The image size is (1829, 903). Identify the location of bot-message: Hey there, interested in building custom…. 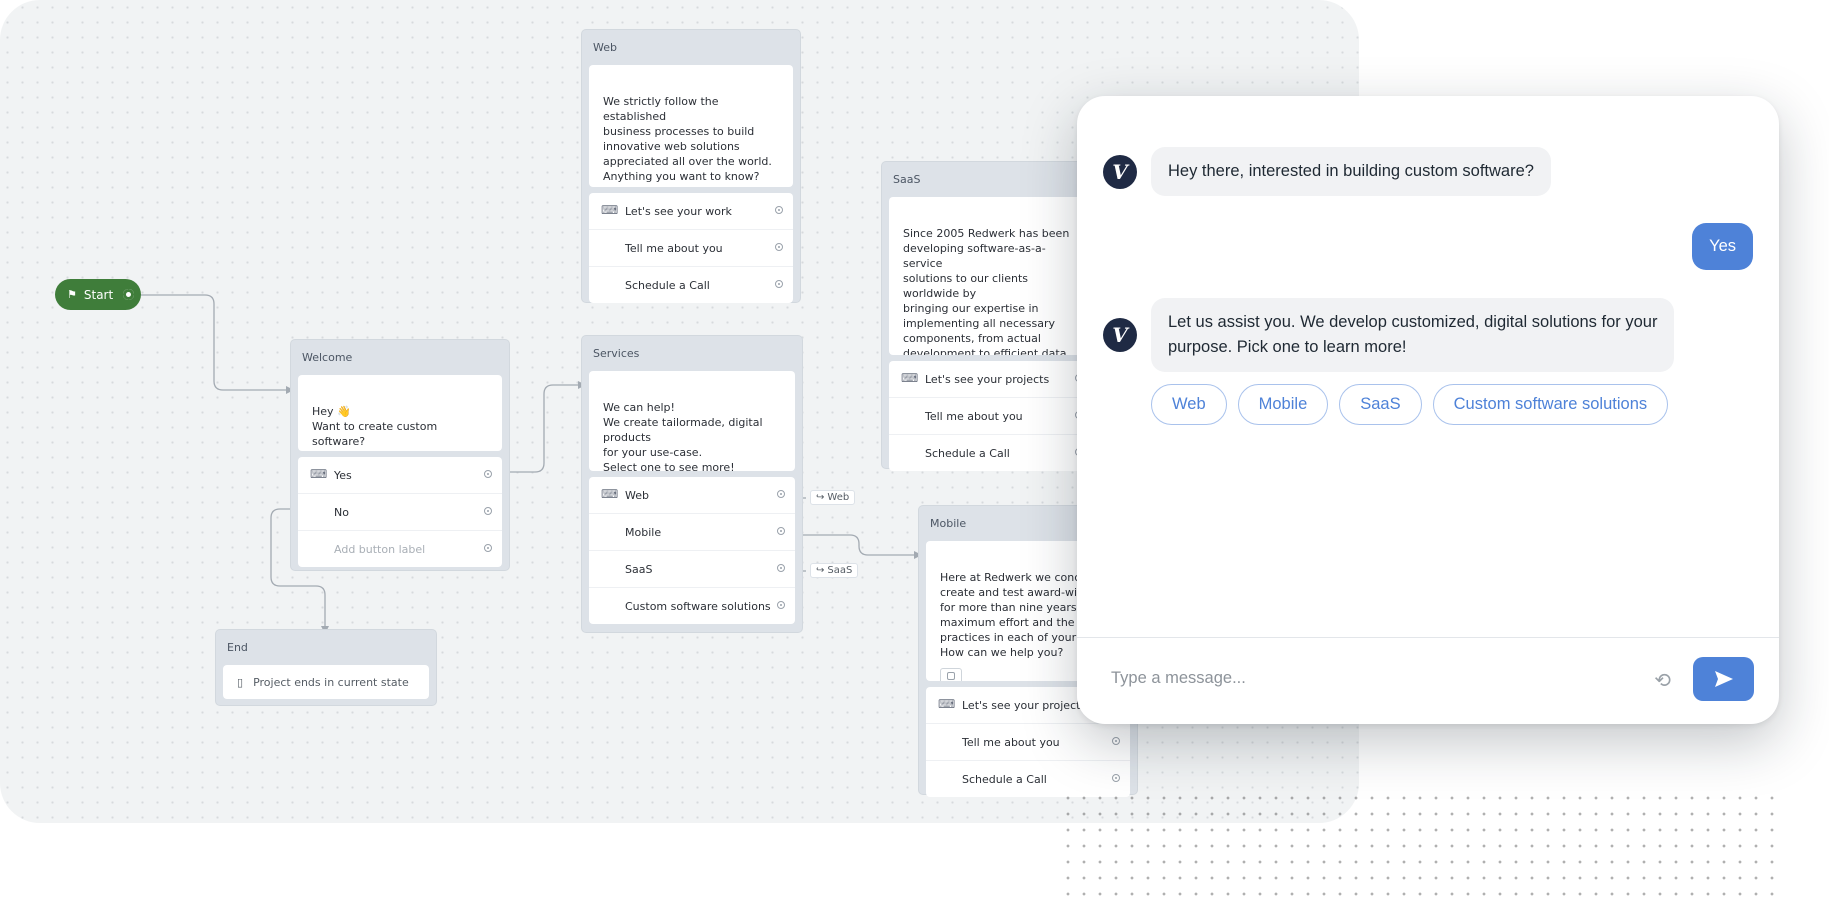
(1351, 171).